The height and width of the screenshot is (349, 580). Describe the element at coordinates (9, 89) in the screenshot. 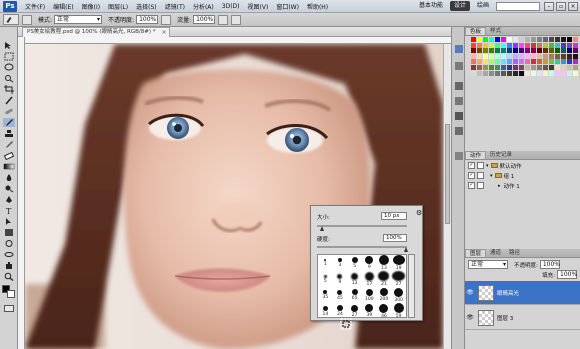

I see `crop-tool-icon` at that location.